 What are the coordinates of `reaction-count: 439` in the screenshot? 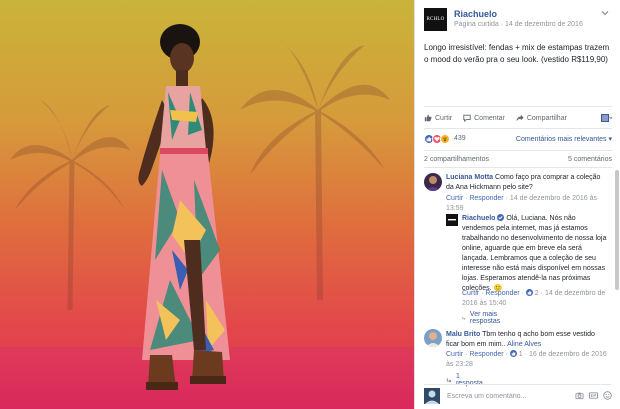 It's located at (460, 138).